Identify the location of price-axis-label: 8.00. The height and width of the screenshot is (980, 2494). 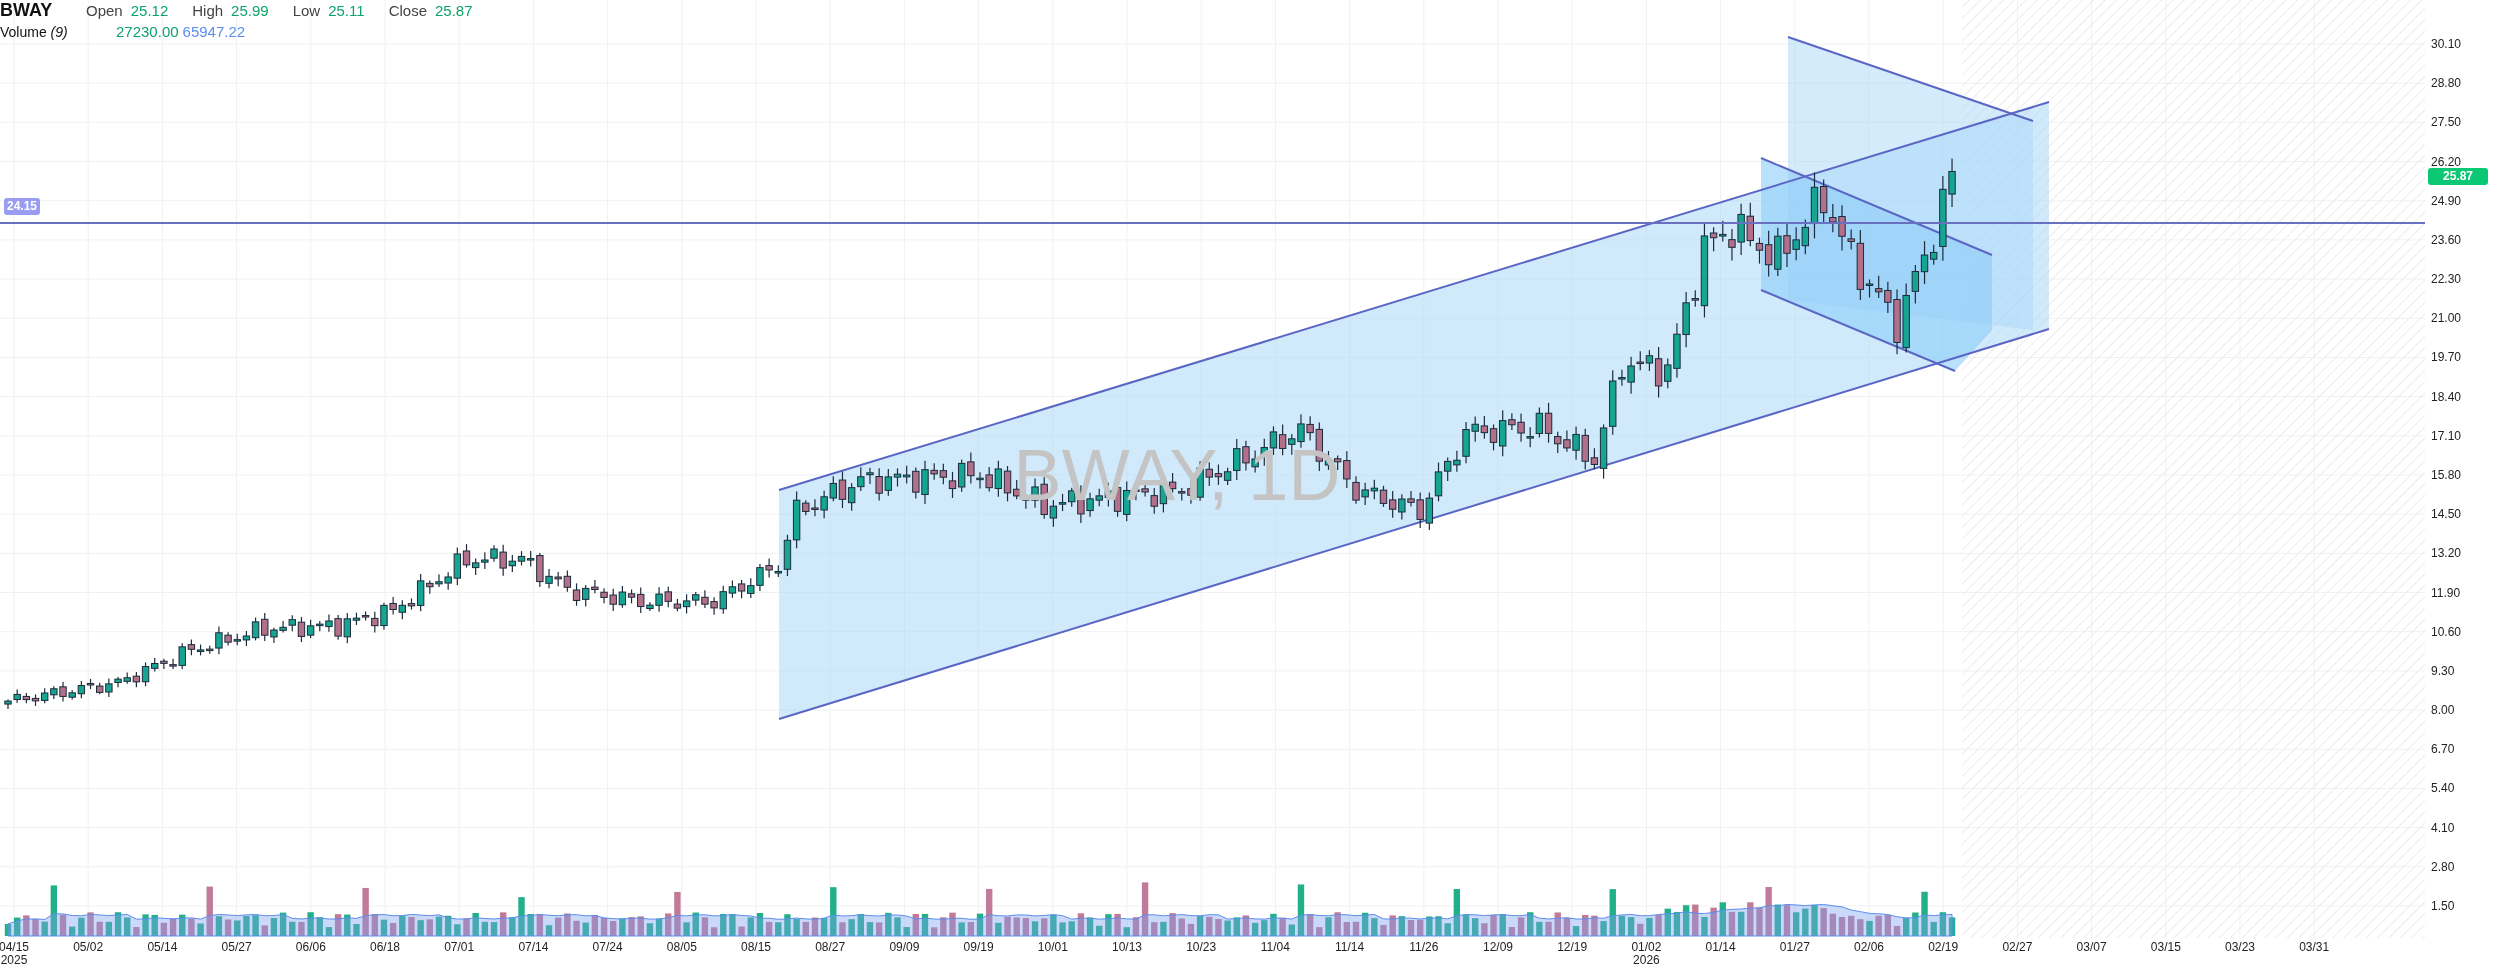
(2443, 710).